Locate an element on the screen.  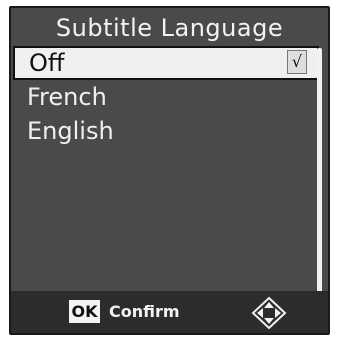
scrollbar is located at coordinates (319, 171).